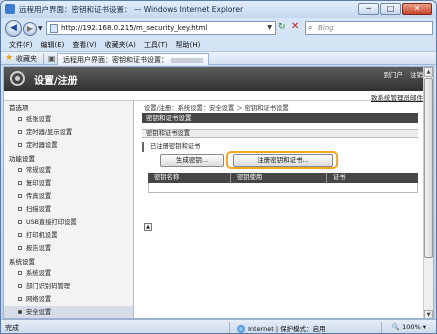 The height and width of the screenshot is (334, 437). Describe the element at coordinates (295, 26) in the screenshot. I see `stop-icon: ✕` at that location.